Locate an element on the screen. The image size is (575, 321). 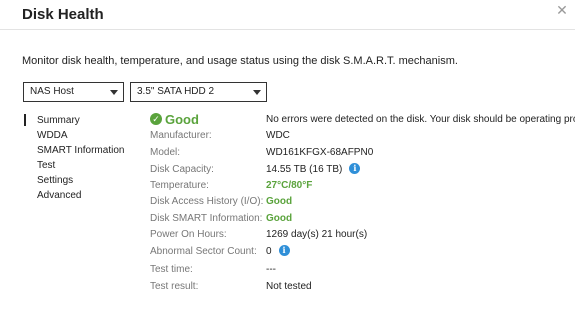
row-label: Disk Capacity: is located at coordinates (182, 169).